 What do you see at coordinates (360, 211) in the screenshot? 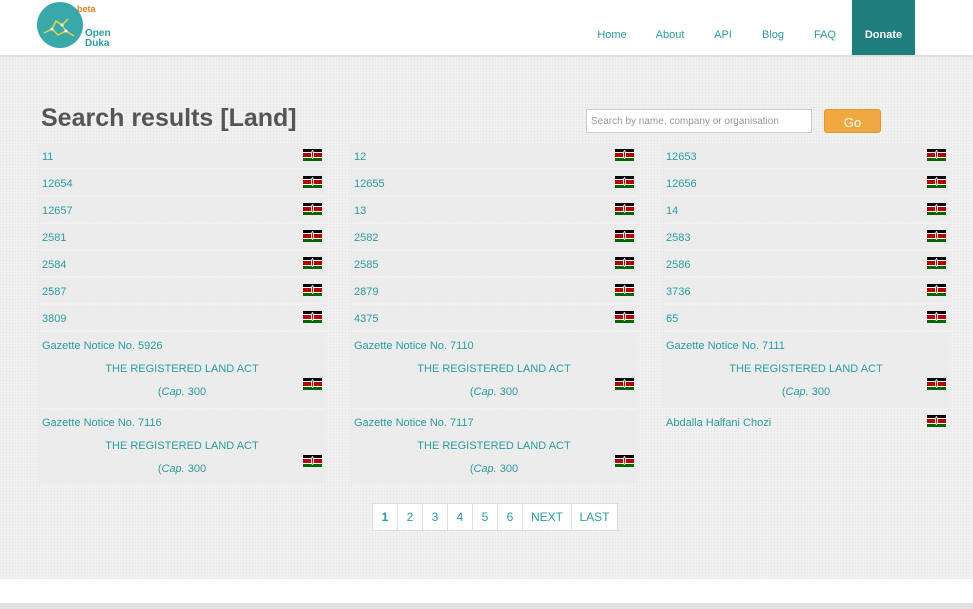
I see `result-link: 13` at bounding box center [360, 211].